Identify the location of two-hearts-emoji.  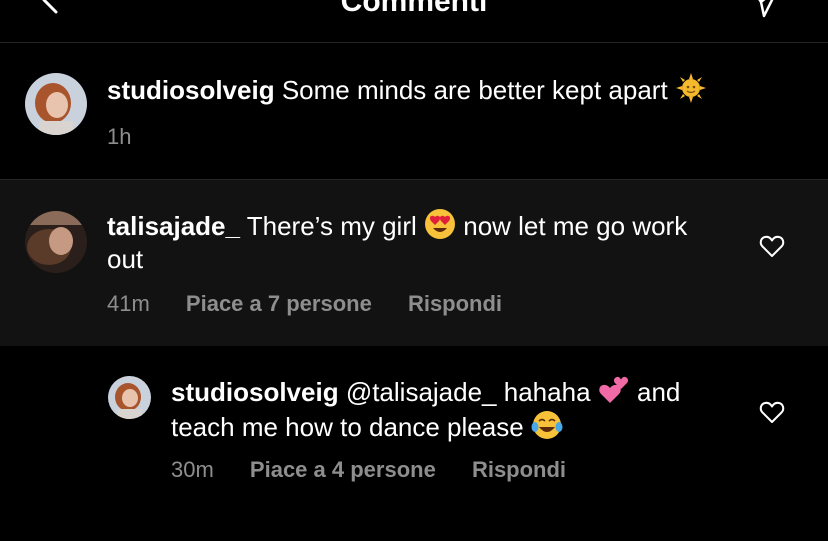
(613, 389).